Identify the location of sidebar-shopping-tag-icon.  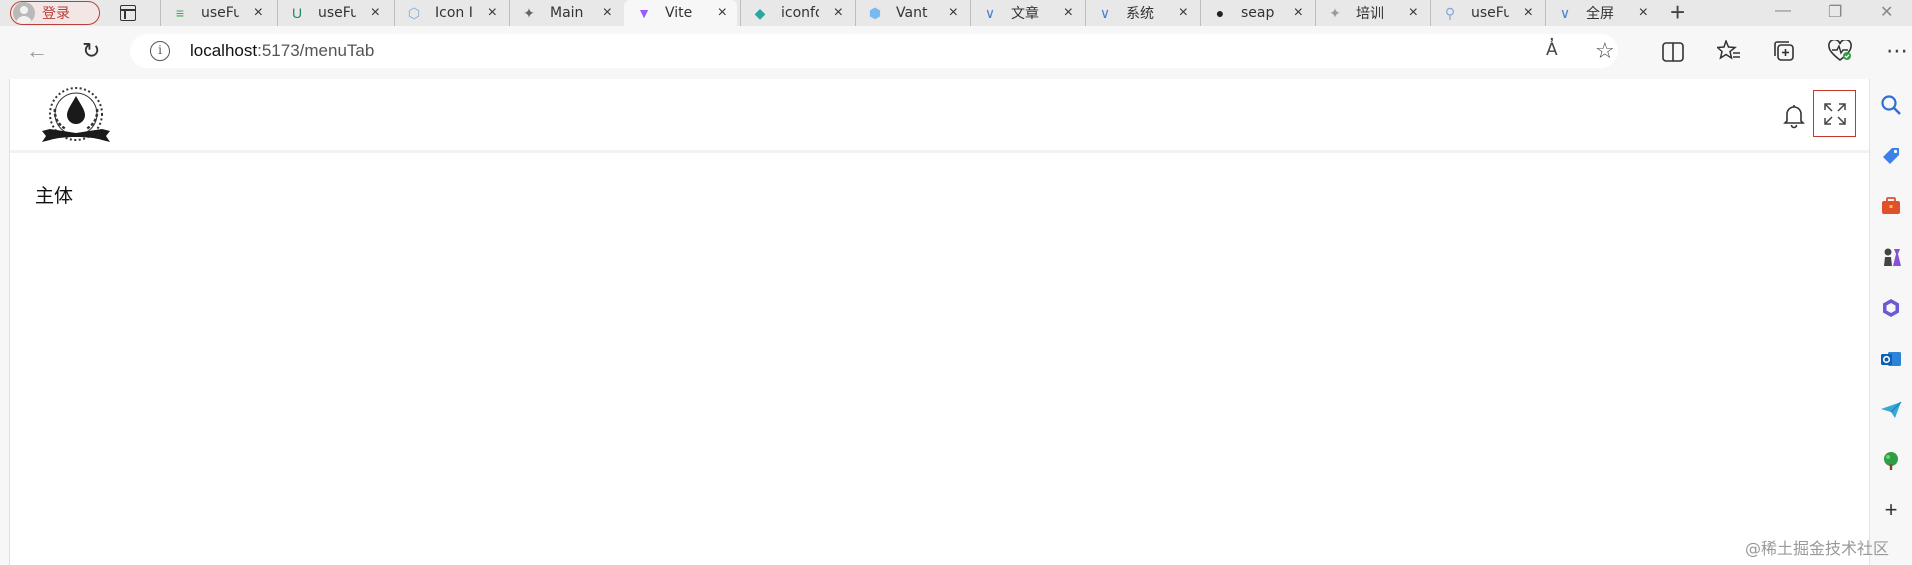
(1891, 156).